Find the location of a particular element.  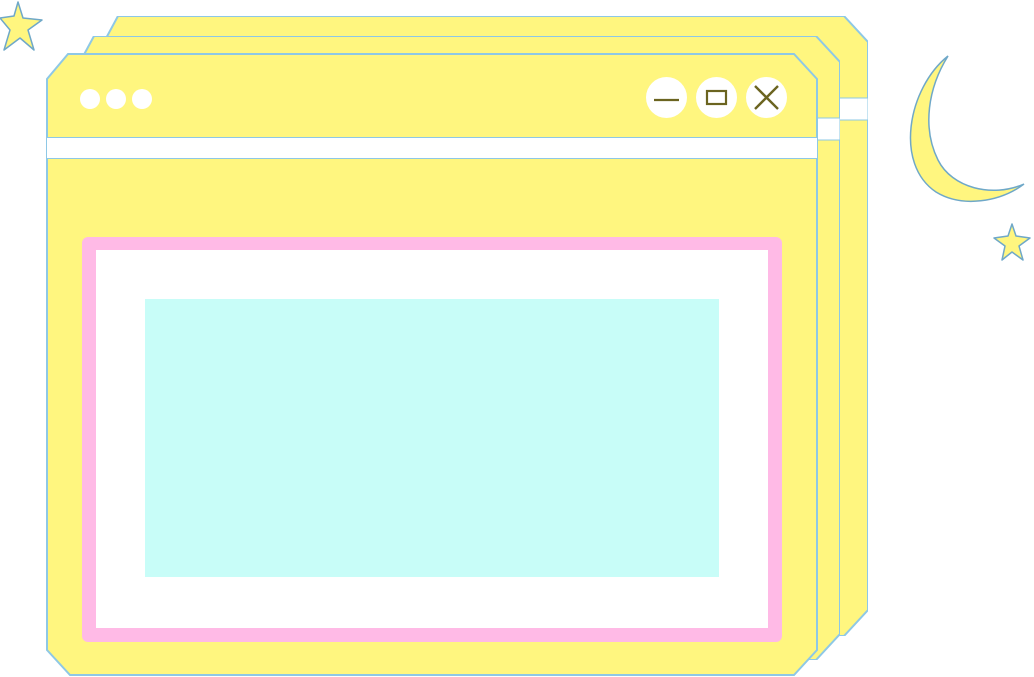

minimize-button is located at coordinates (666, 97).